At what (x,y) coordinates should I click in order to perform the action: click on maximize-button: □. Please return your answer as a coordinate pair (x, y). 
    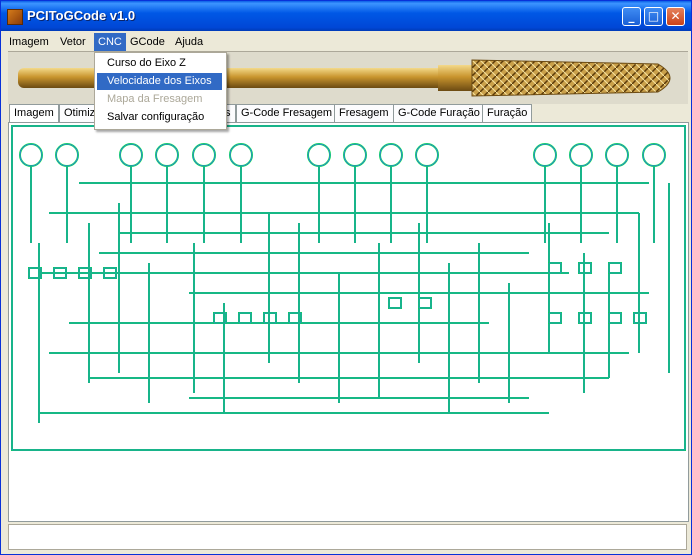
    Looking at the image, I should click on (653, 16).